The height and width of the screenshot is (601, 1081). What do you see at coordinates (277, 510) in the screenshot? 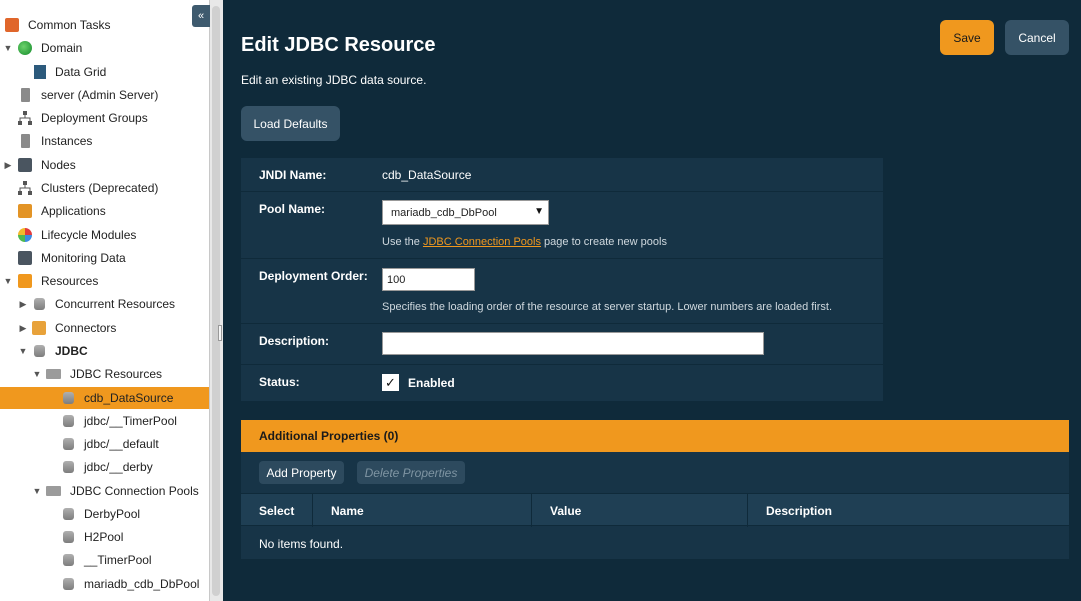
I see `column-select: Select` at bounding box center [277, 510].